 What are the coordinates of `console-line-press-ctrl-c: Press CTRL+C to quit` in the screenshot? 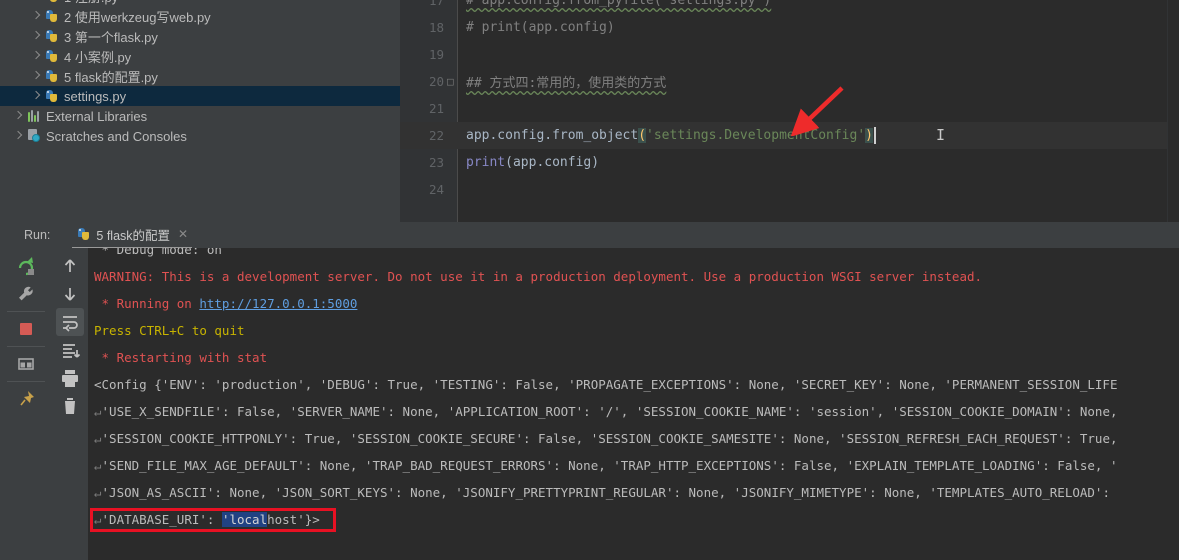 It's located at (169, 330).